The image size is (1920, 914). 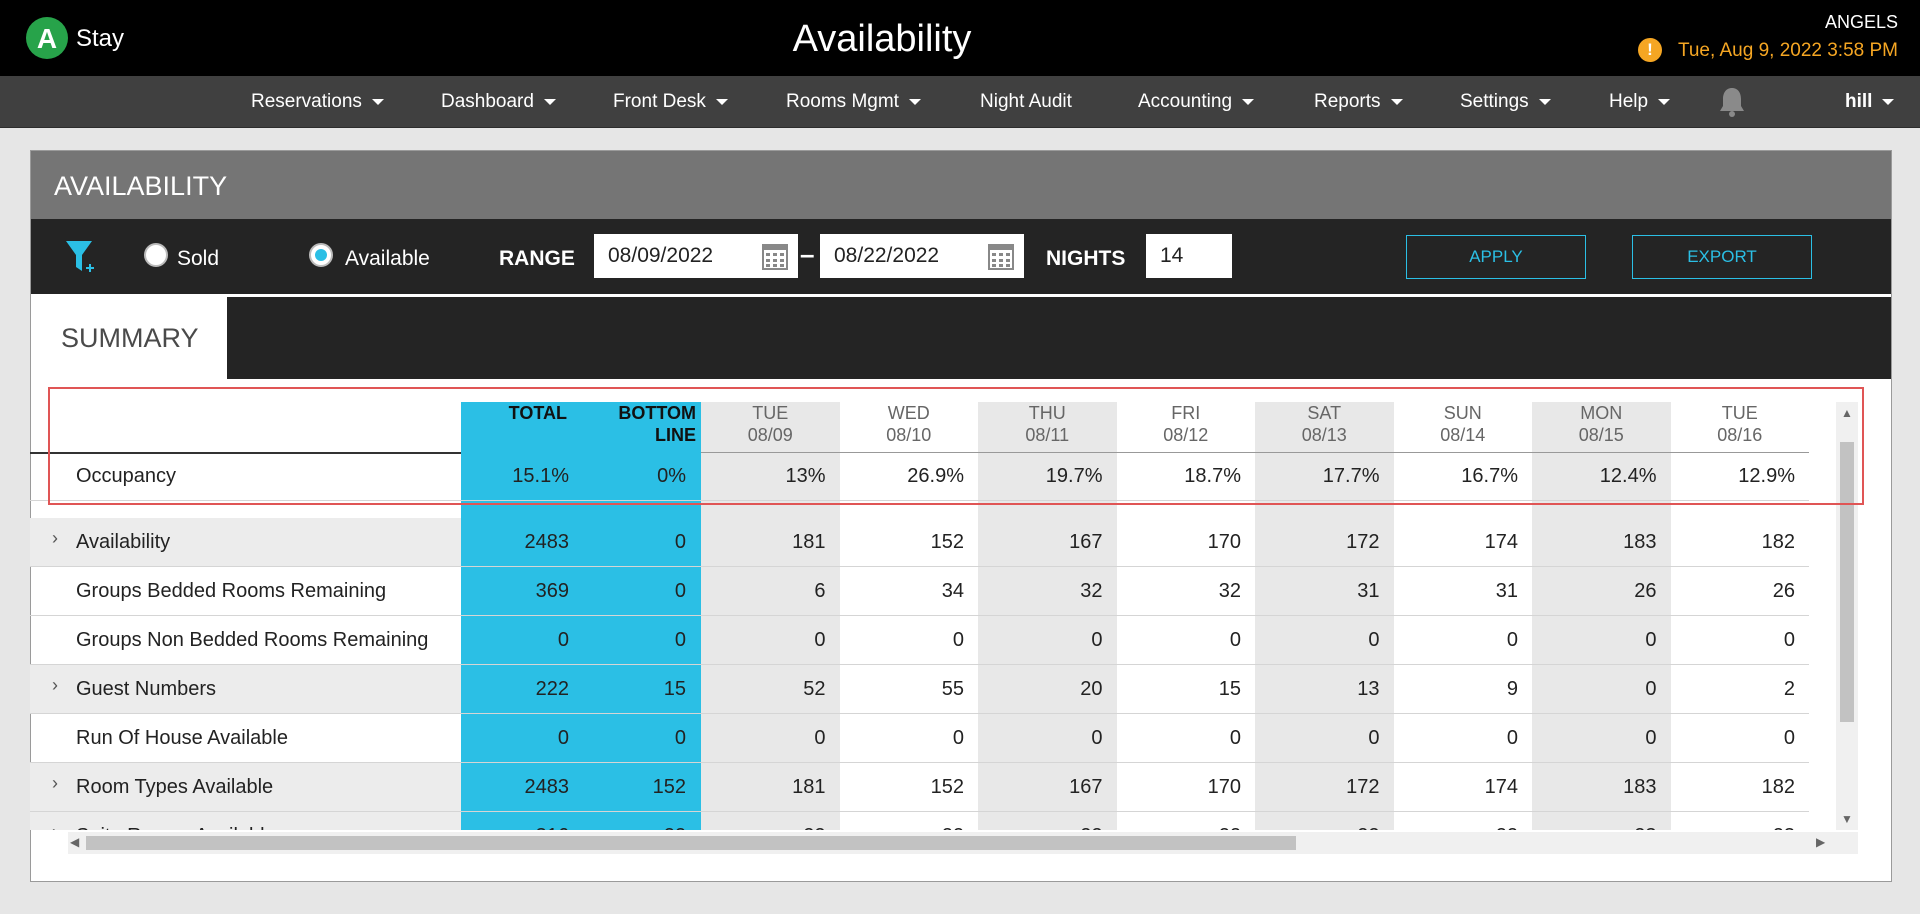 What do you see at coordinates (952, 591) in the screenshot?
I see `row-day-value: 34` at bounding box center [952, 591].